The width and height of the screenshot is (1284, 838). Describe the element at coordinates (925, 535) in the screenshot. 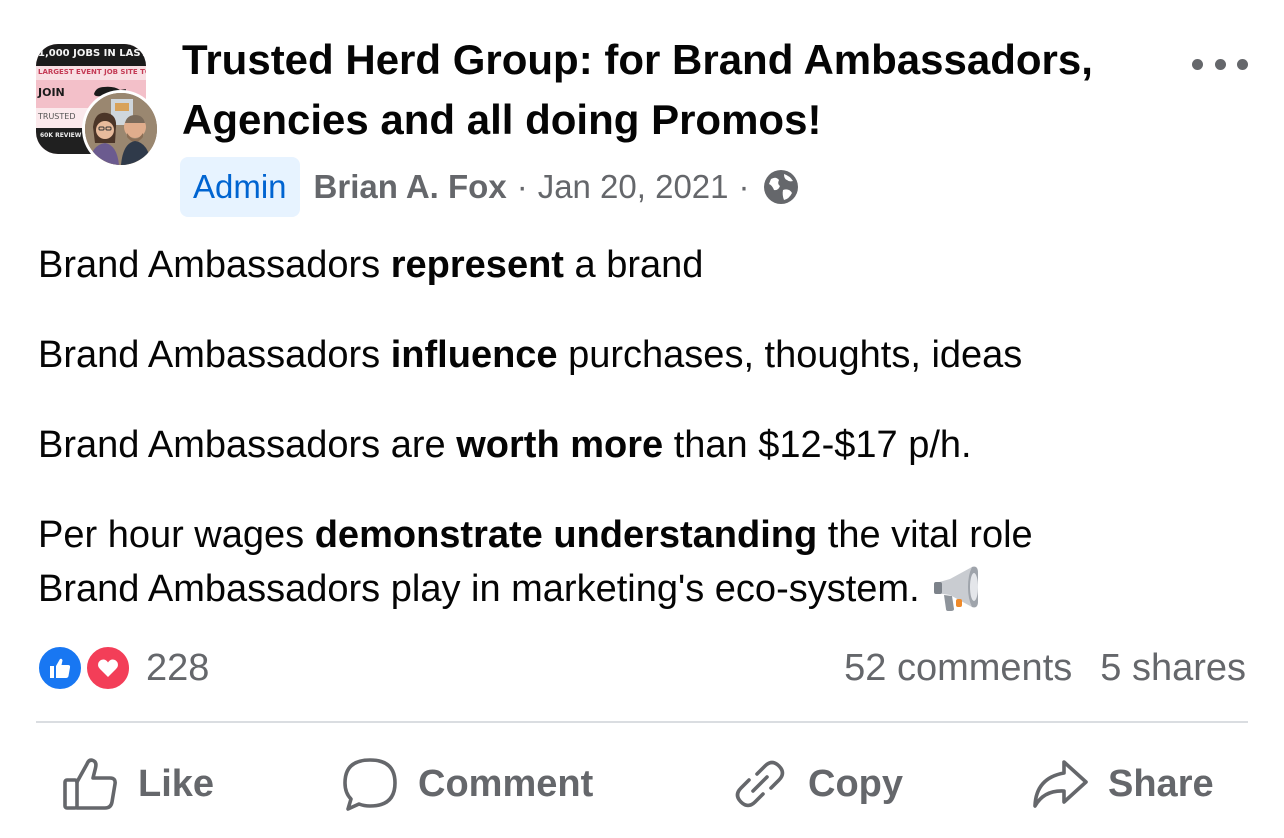

I see `text-run: the vital role` at that location.